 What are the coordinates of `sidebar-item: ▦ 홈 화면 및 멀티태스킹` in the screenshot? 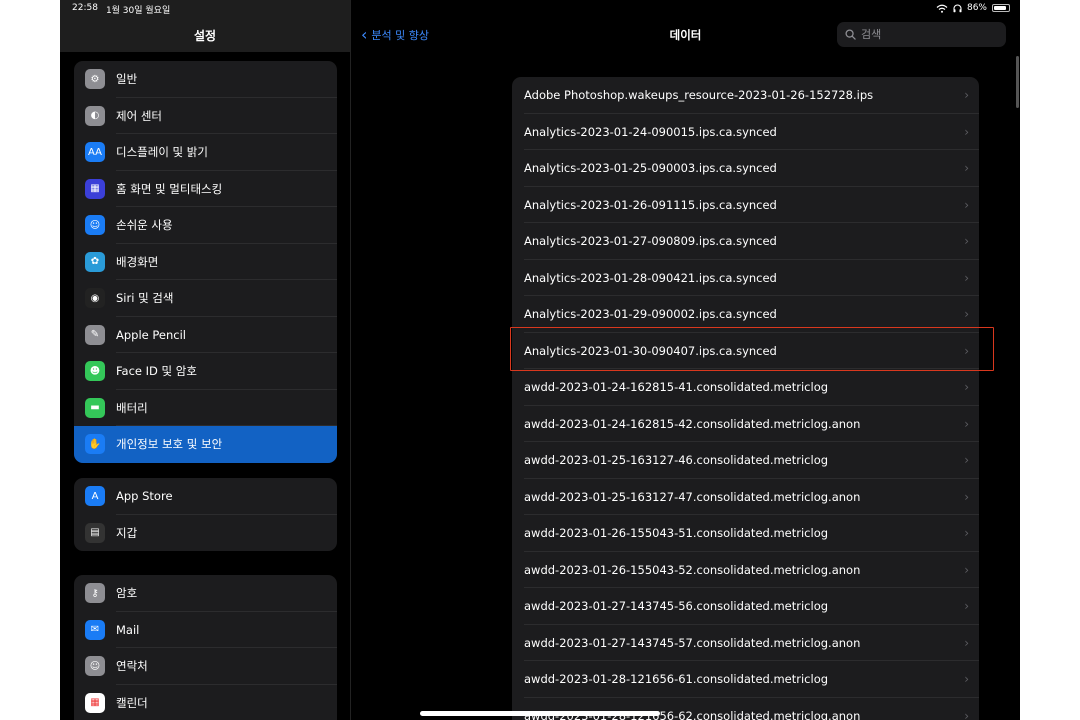 It's located at (205, 189).